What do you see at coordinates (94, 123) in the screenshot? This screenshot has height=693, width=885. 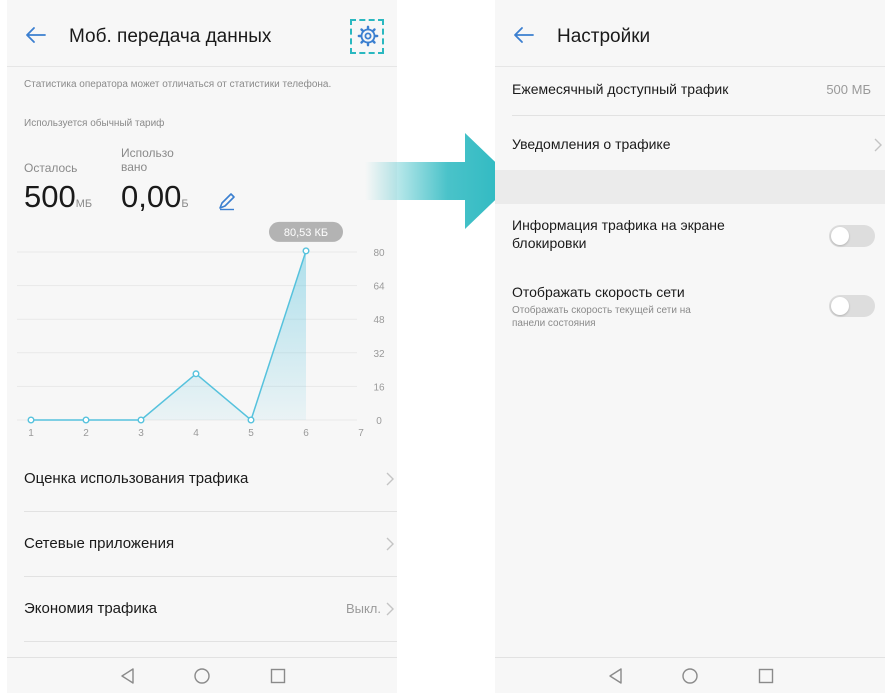 I see `tariff-label: Используется обычный тариф` at bounding box center [94, 123].